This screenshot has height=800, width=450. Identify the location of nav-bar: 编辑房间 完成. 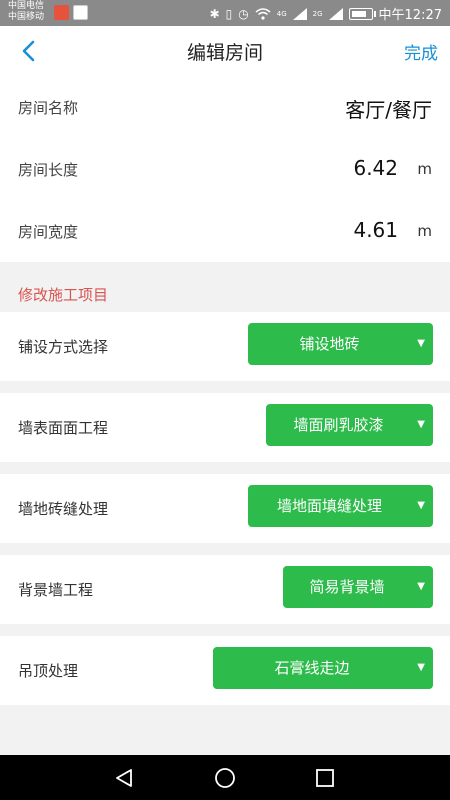
(225, 51).